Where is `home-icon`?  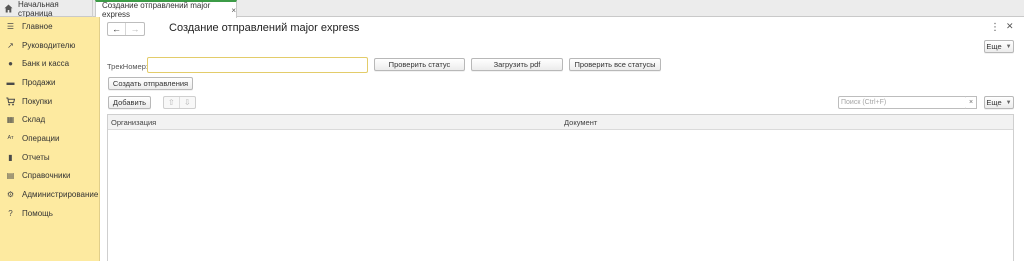 home-icon is located at coordinates (8, 8).